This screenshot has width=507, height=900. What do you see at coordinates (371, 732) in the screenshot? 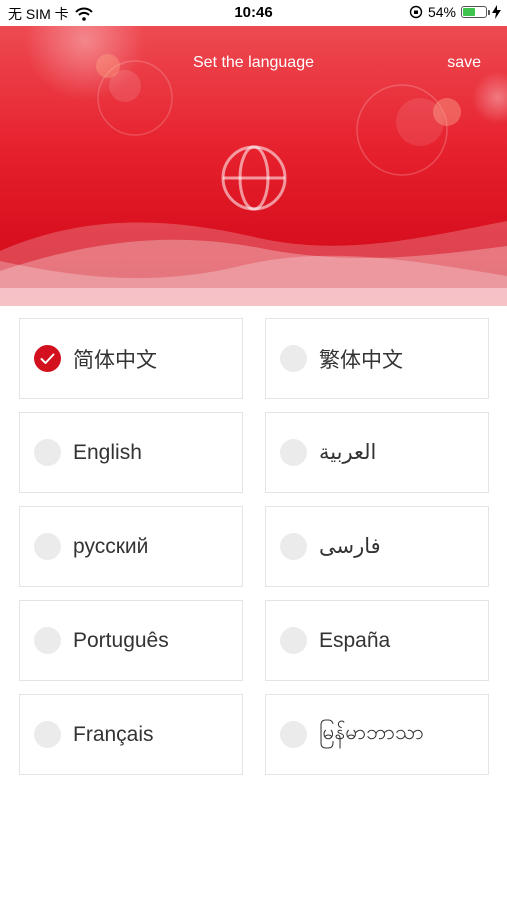
I see `language-label: မြန်မာဘာသာ` at bounding box center [371, 732].